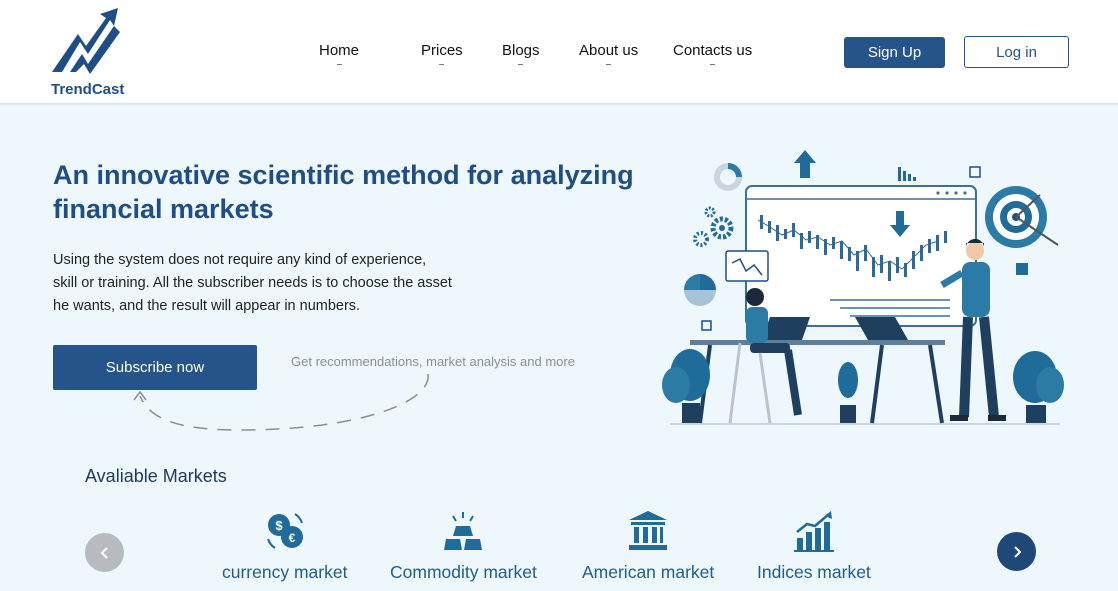  Describe the element at coordinates (648, 530) in the screenshot. I see `bank-icon` at that location.